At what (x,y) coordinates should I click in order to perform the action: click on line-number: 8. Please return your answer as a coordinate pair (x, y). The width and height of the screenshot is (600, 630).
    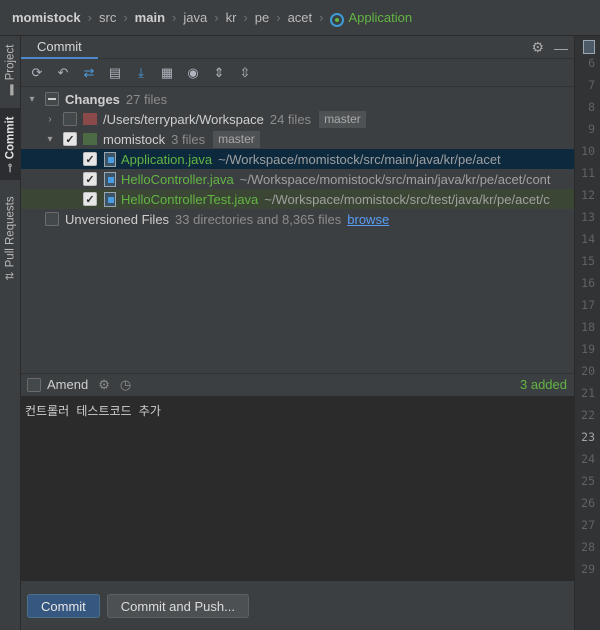
    Looking at the image, I should click on (591, 107).